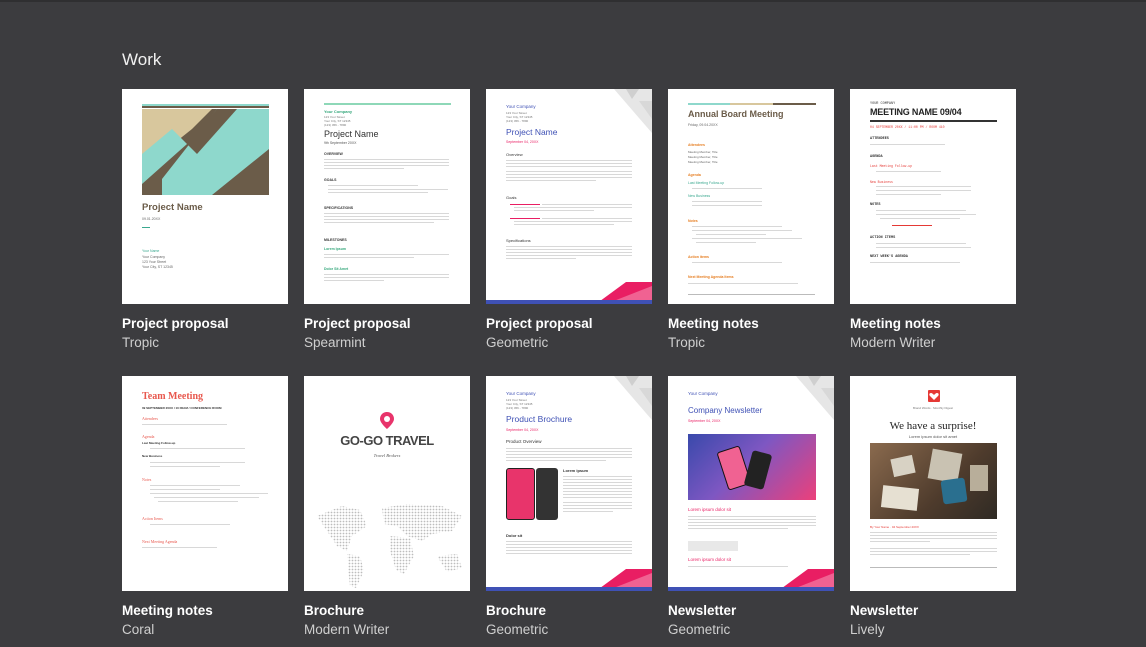 The width and height of the screenshot is (1146, 647). What do you see at coordinates (876, 157) in the screenshot?
I see `thumb-section: AGENDA` at bounding box center [876, 157].